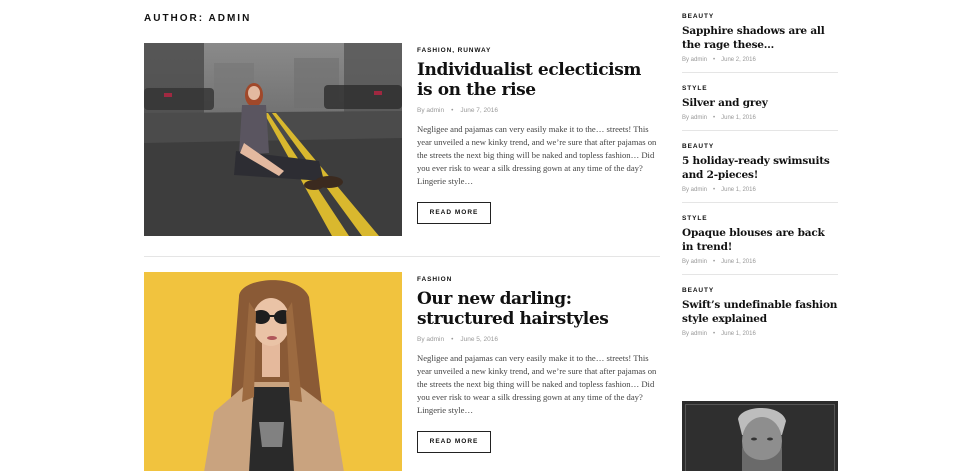 This screenshot has width=980, height=471. What do you see at coordinates (538, 279) in the screenshot?
I see `post-category: FASHION` at bounding box center [538, 279].